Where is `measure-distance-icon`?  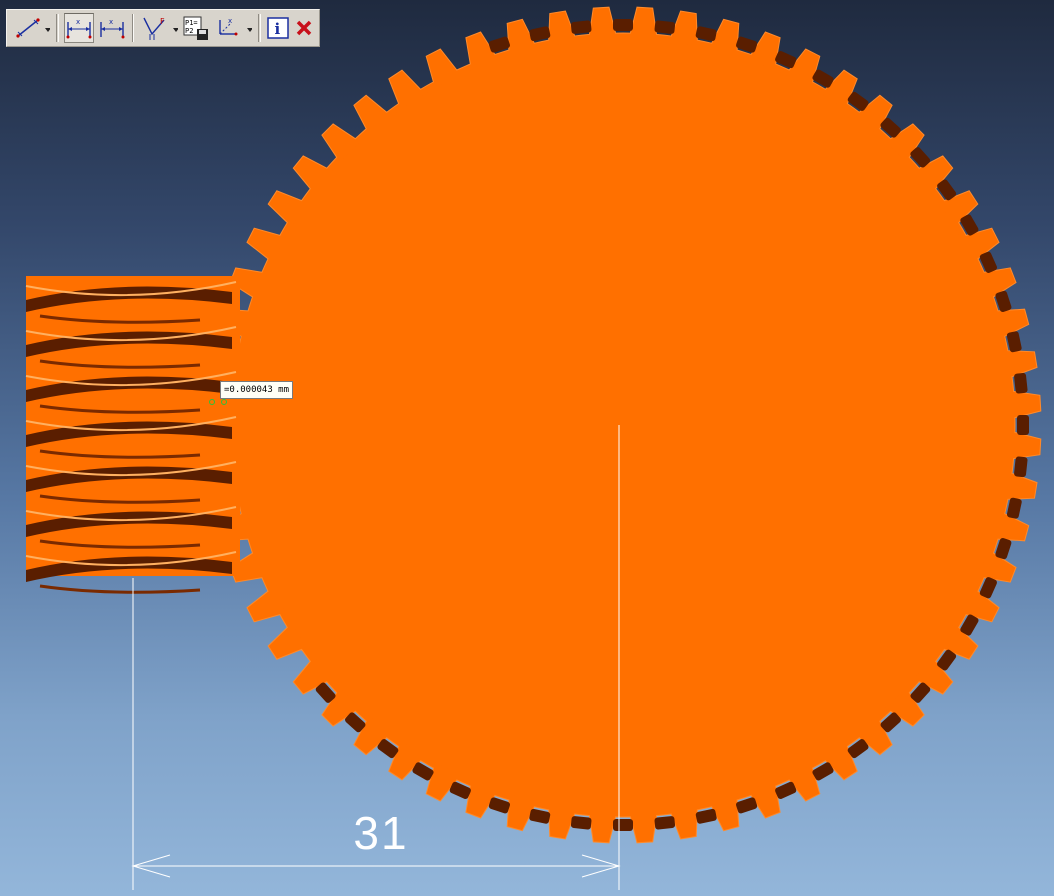 measure-distance-icon is located at coordinates (33, 28).